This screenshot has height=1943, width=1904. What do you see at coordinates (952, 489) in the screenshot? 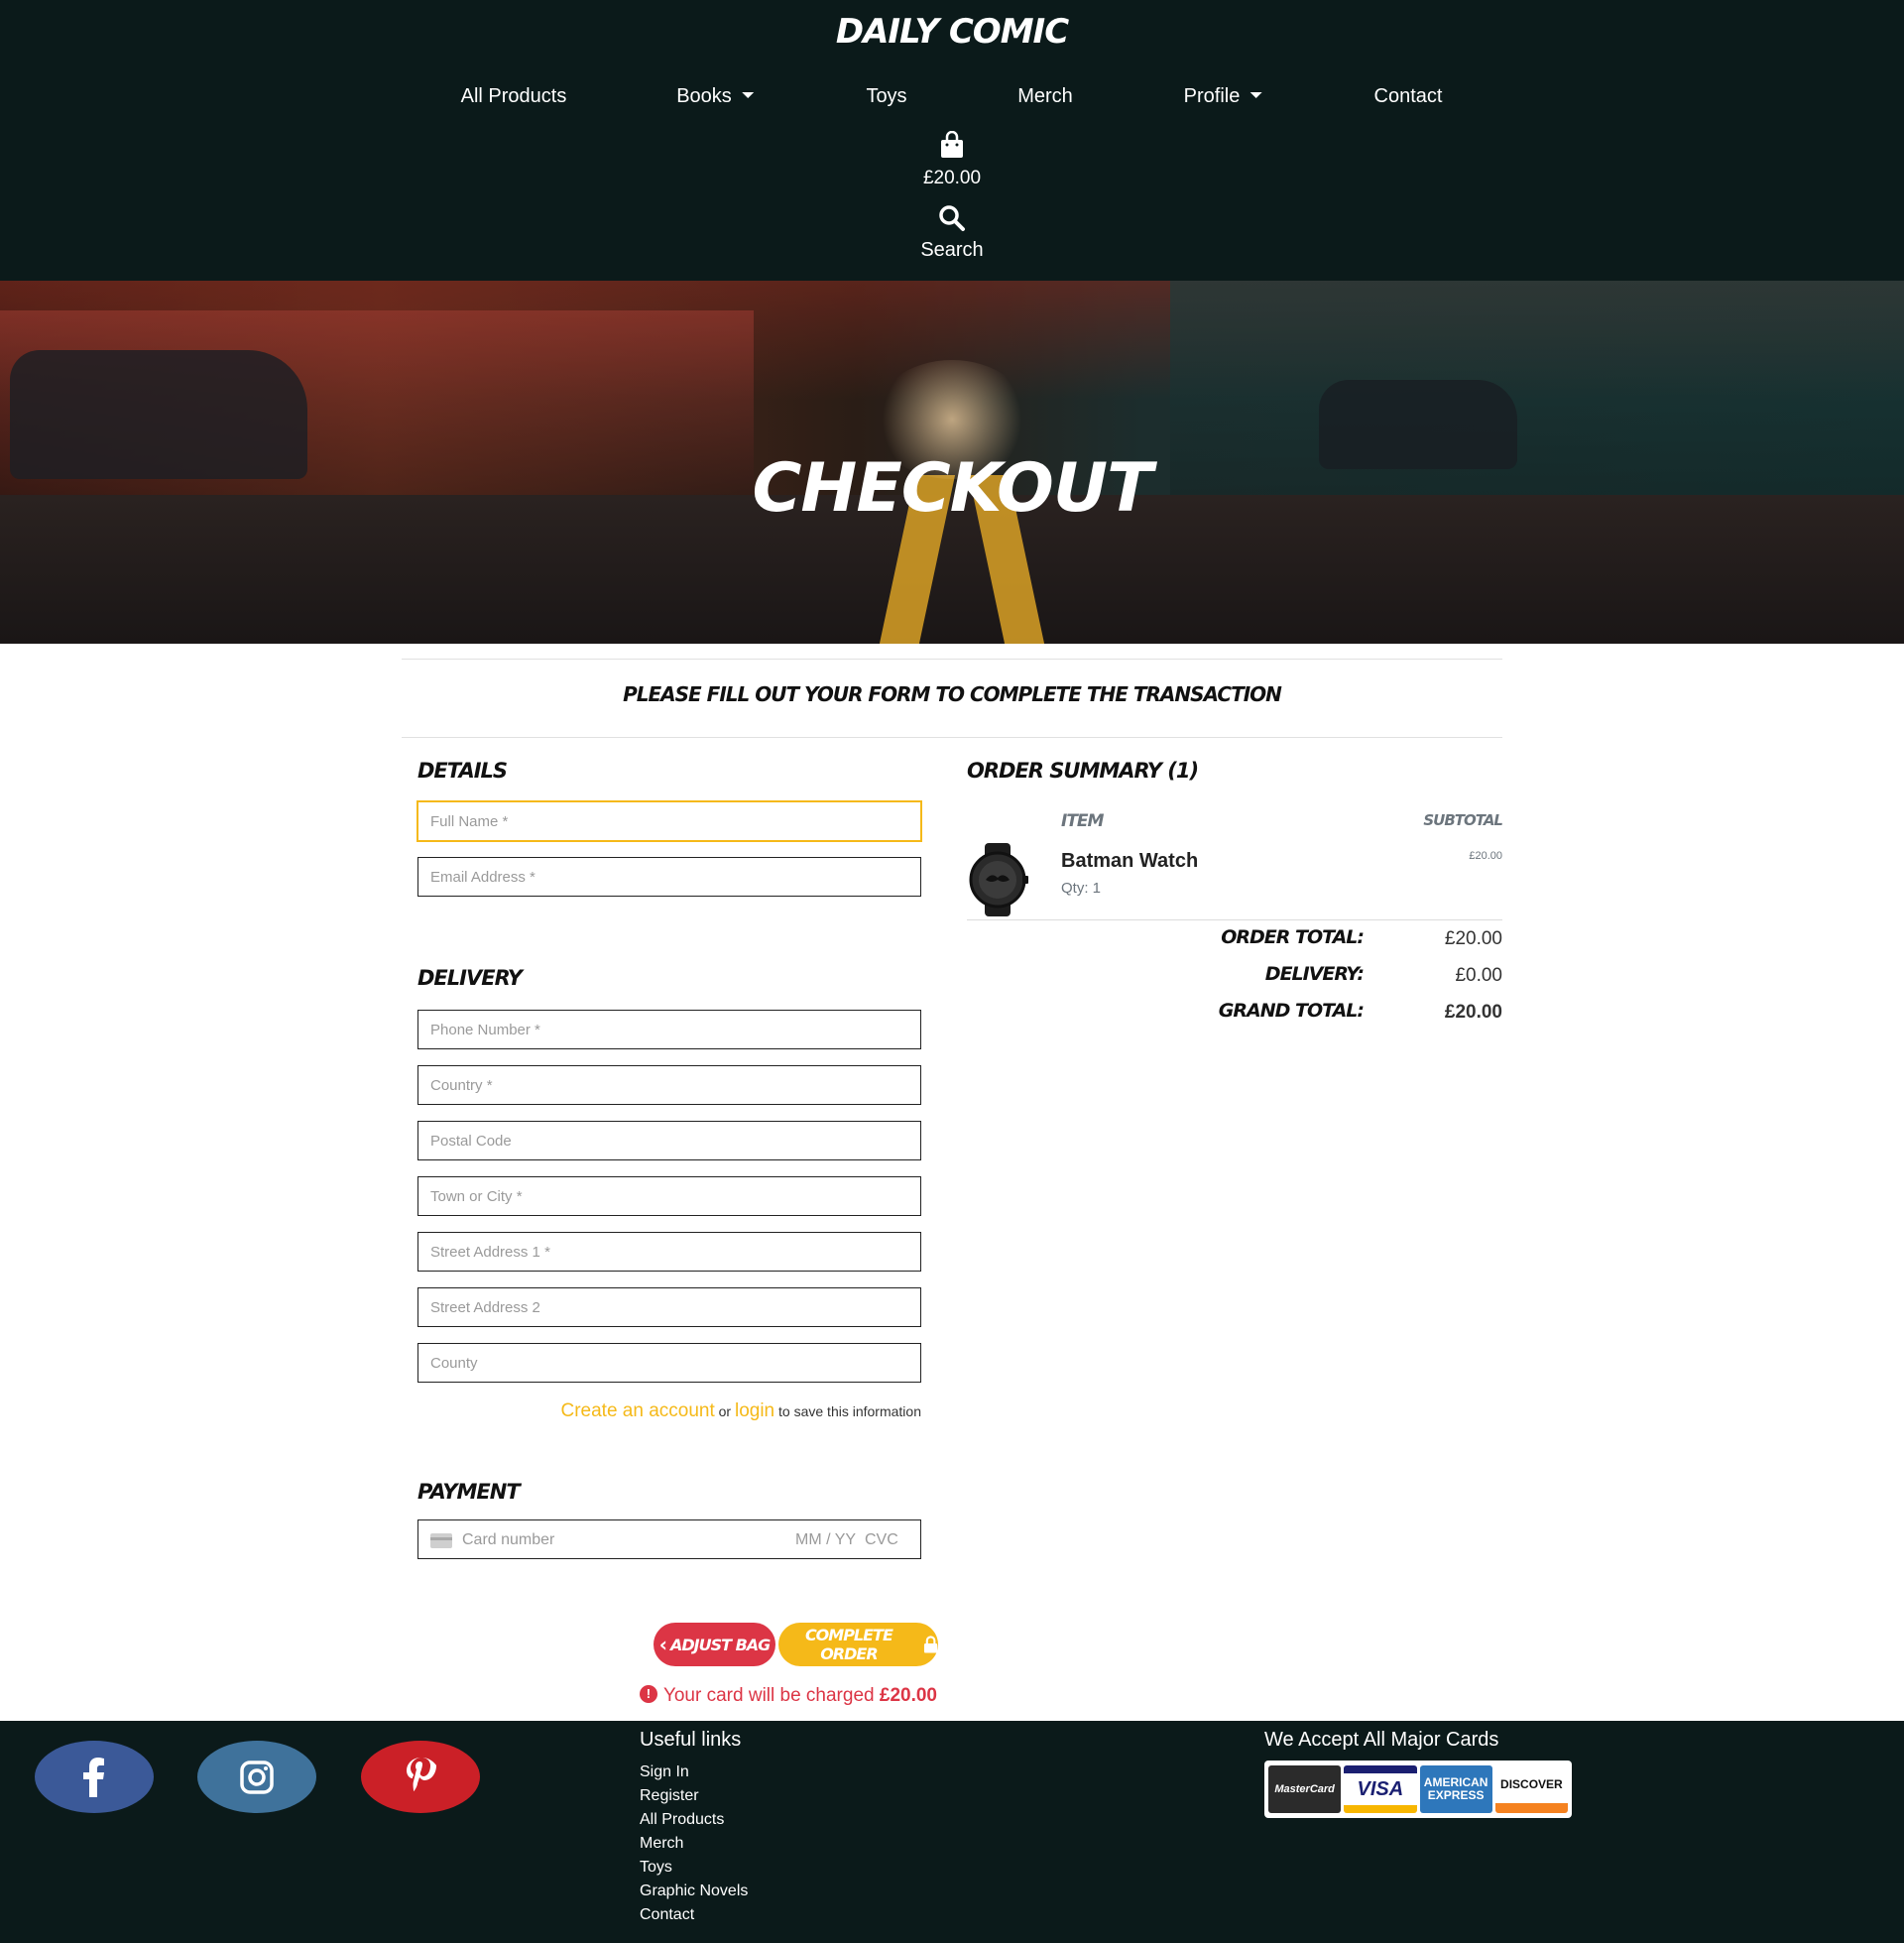
I see `page-title: CHECKOUT` at bounding box center [952, 489].